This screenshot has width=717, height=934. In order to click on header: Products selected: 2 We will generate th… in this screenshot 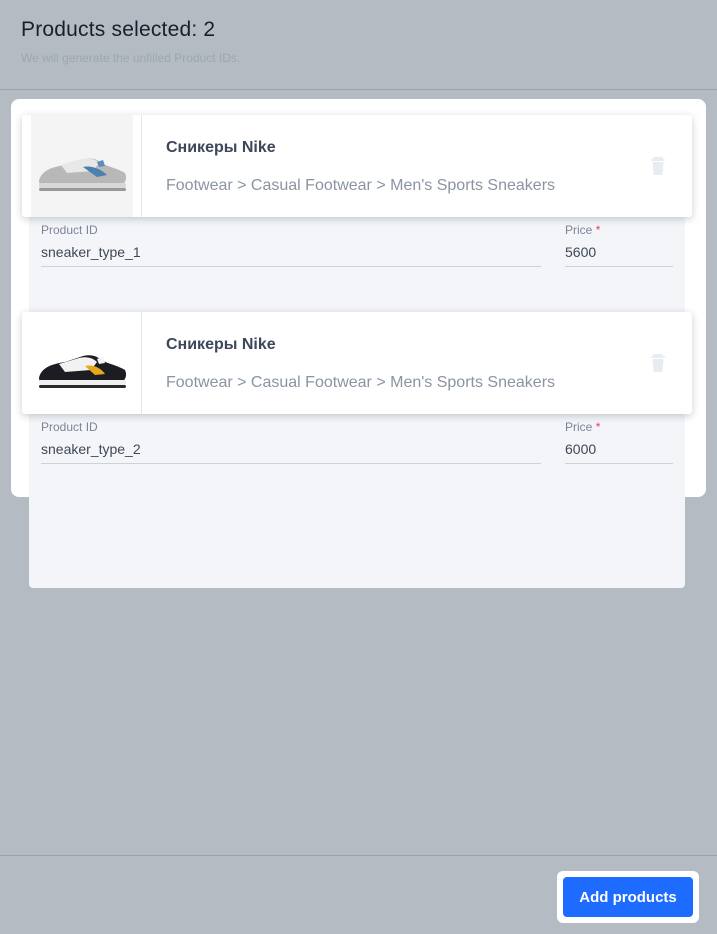, I will do `click(358, 45)`.